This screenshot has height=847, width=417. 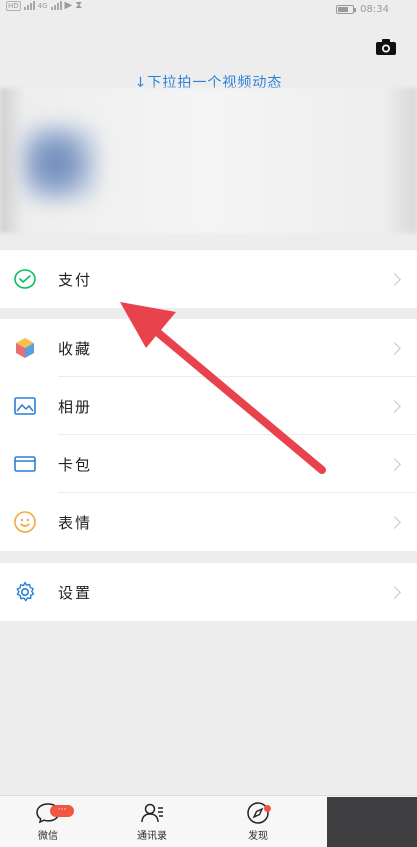 What do you see at coordinates (152, 836) in the screenshot?
I see `nav-label-contacts: 通讯录` at bounding box center [152, 836].